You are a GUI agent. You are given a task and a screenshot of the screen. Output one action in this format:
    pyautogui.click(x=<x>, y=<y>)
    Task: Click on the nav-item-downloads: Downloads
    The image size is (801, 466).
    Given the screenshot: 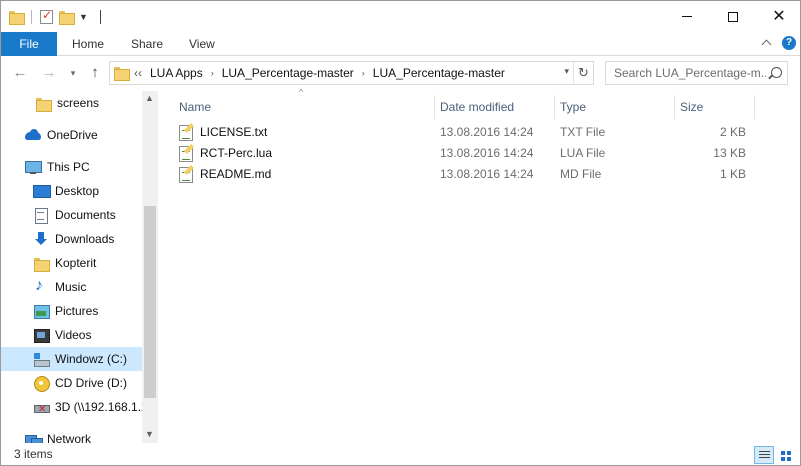 What is the action you would take?
    pyautogui.click(x=71, y=239)
    